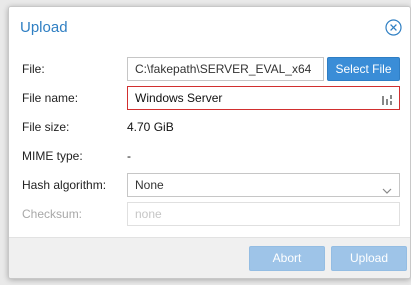 This screenshot has height=285, width=411. I want to click on file-name-input: Windows Server, so click(263, 98).